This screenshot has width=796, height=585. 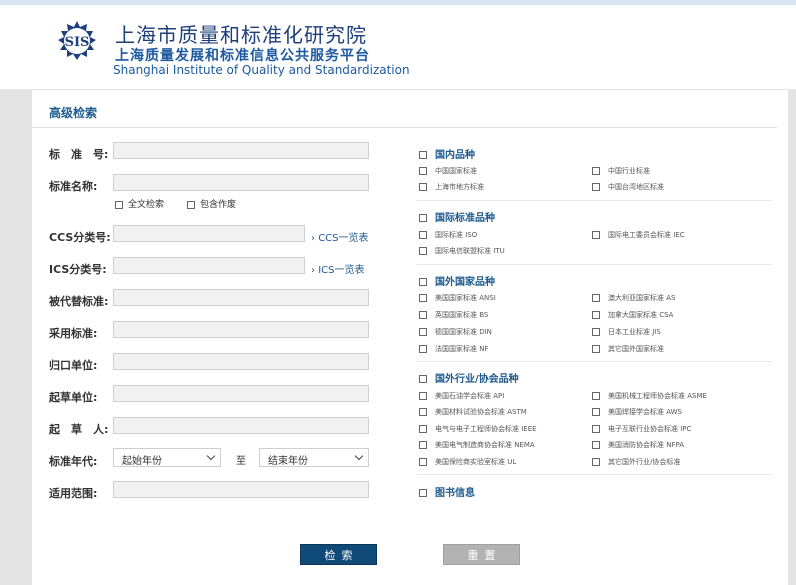 I want to click on drafter-input, so click(x=241, y=425).